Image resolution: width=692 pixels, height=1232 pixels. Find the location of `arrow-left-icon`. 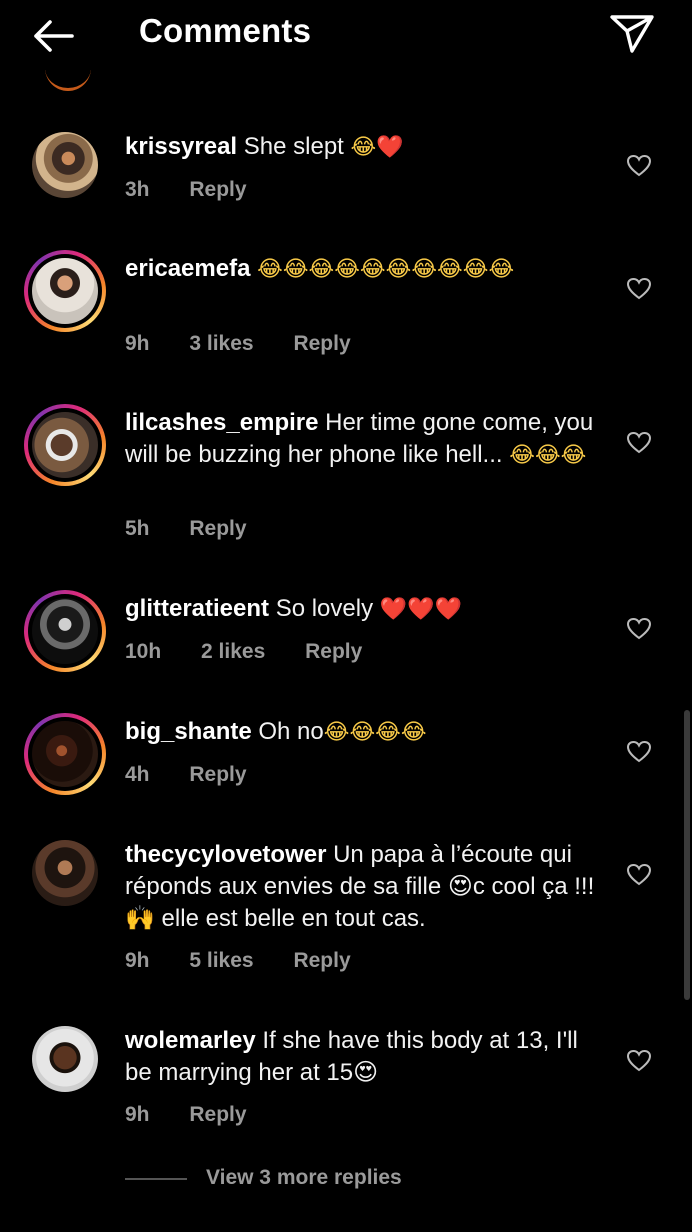

arrow-left-icon is located at coordinates (54, 36).